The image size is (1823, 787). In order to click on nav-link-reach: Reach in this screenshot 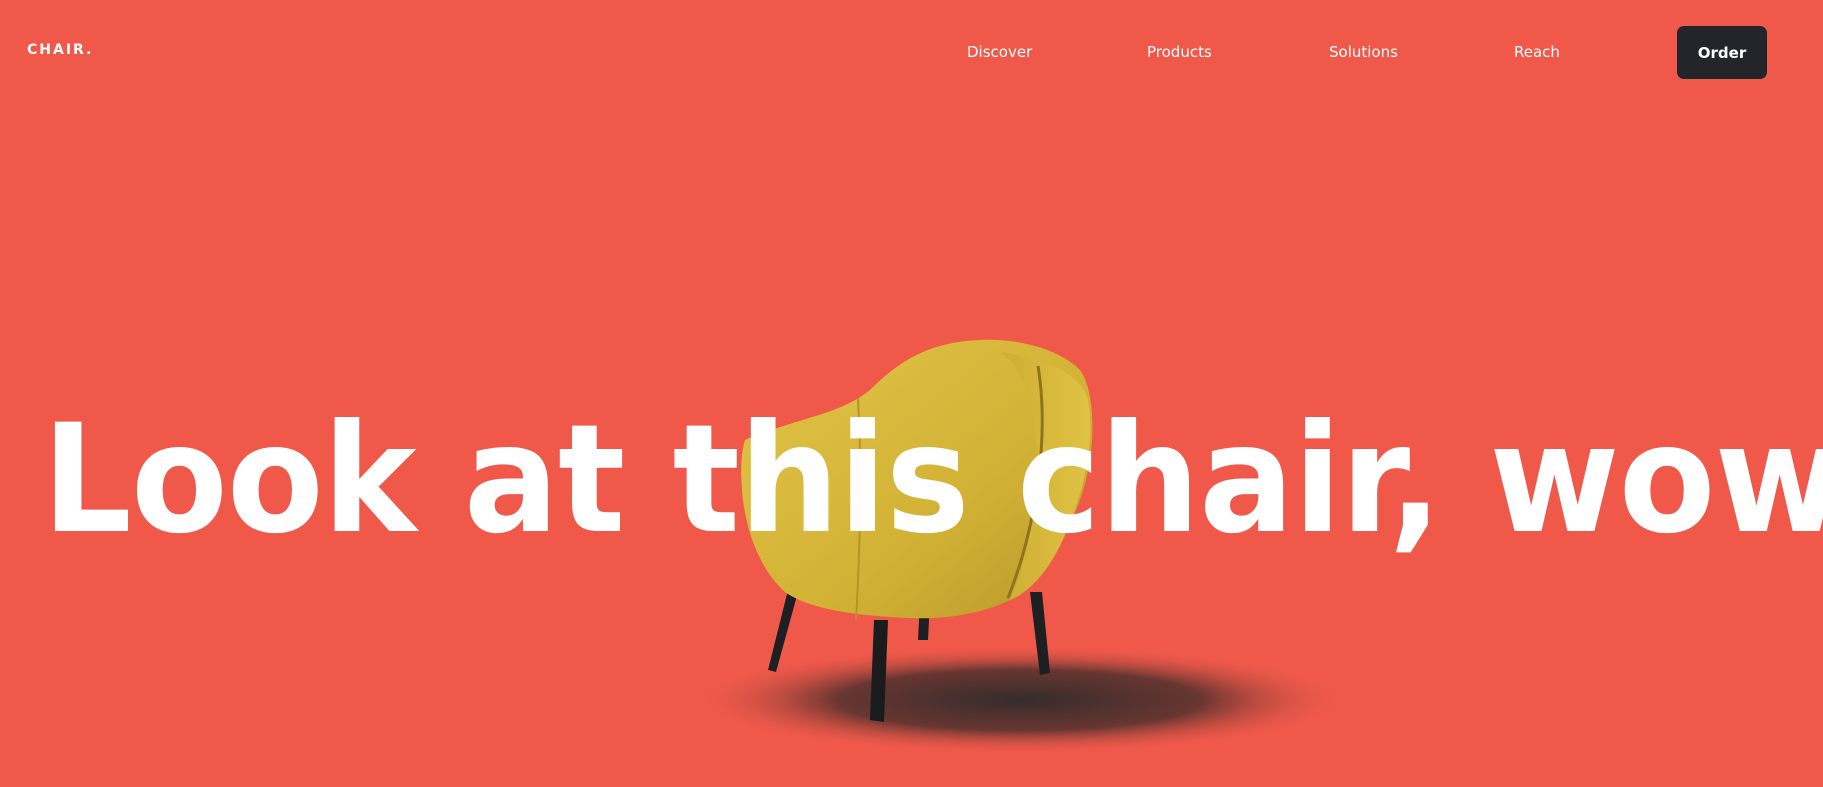, I will do `click(1537, 52)`.